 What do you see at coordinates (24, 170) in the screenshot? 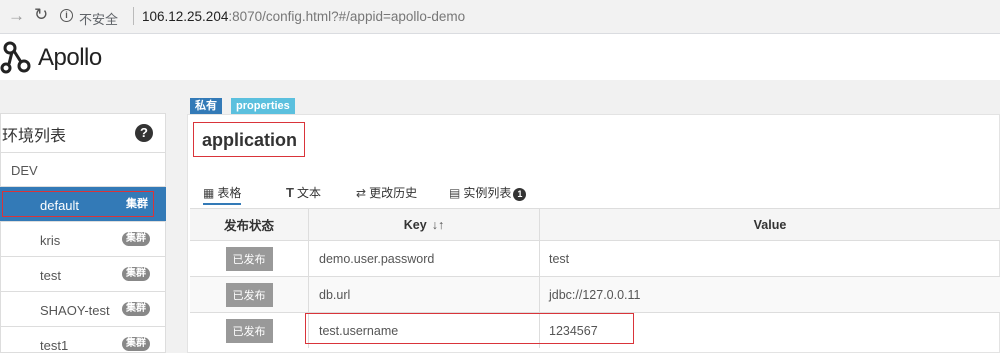
I see `env-label: DEV` at bounding box center [24, 170].